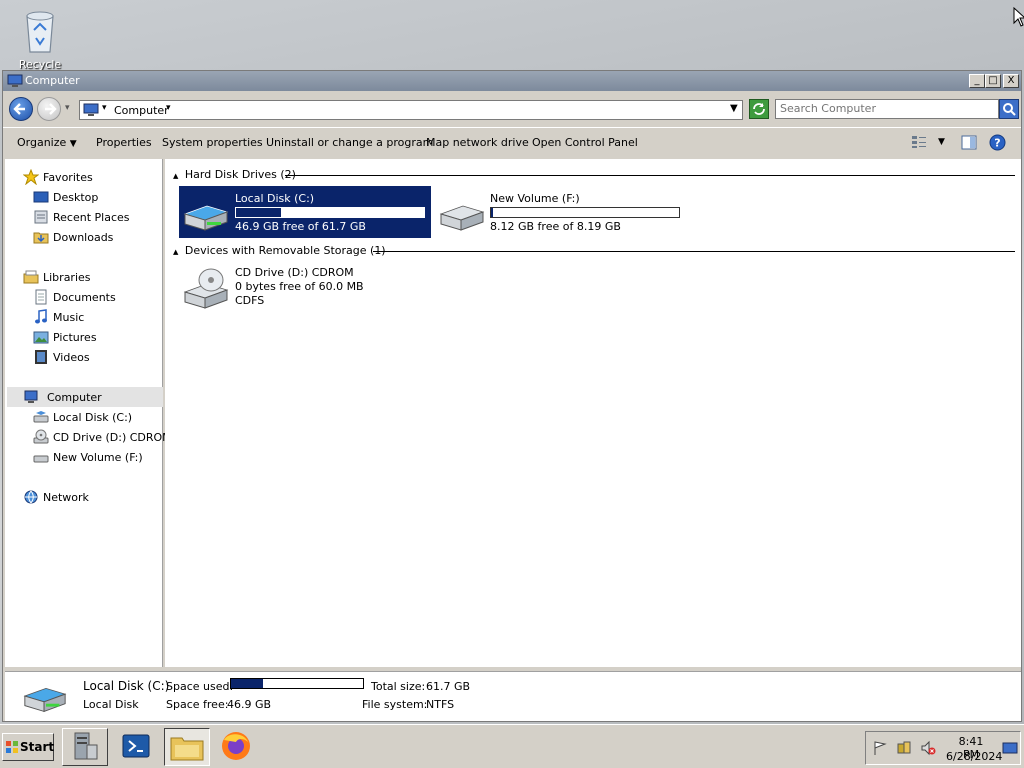 This screenshot has width=1024, height=768. What do you see at coordinates (31, 497) in the screenshot?
I see `network-icon` at bounding box center [31, 497].